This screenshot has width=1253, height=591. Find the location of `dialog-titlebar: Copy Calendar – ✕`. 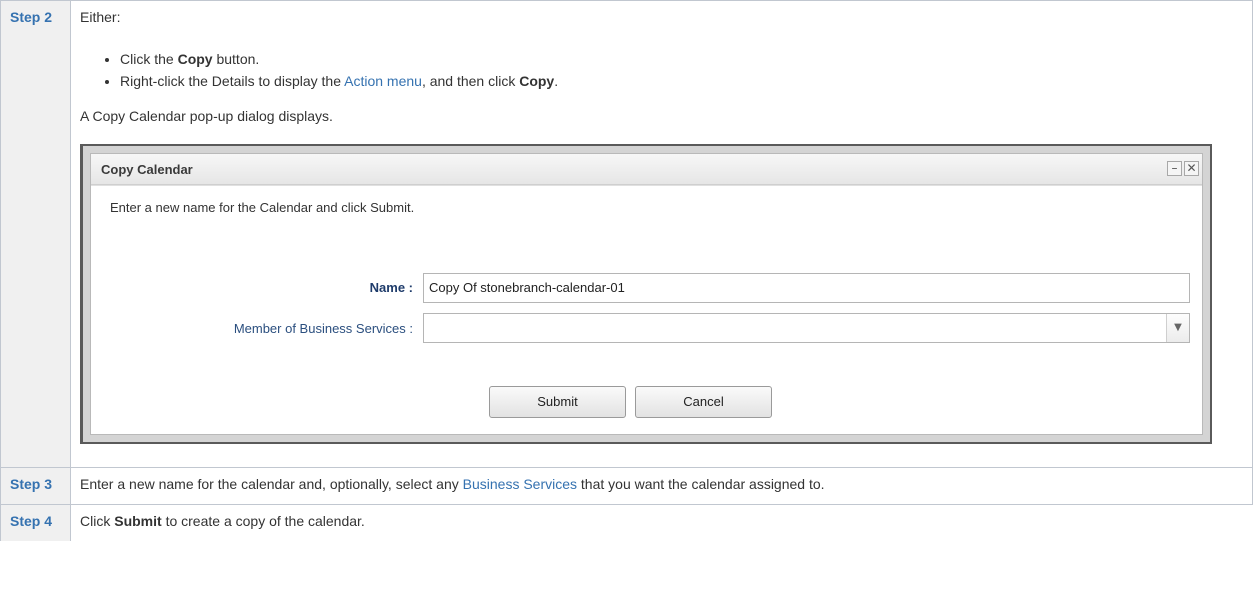

dialog-titlebar: Copy Calendar – ✕ is located at coordinates (646, 169).